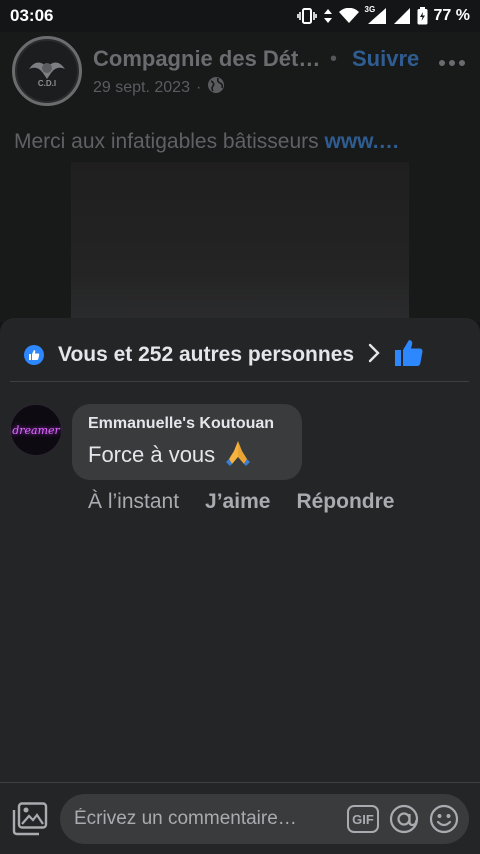 The height and width of the screenshot is (854, 480). What do you see at coordinates (134, 501) in the screenshot?
I see `comment-time: À l’instant` at bounding box center [134, 501].